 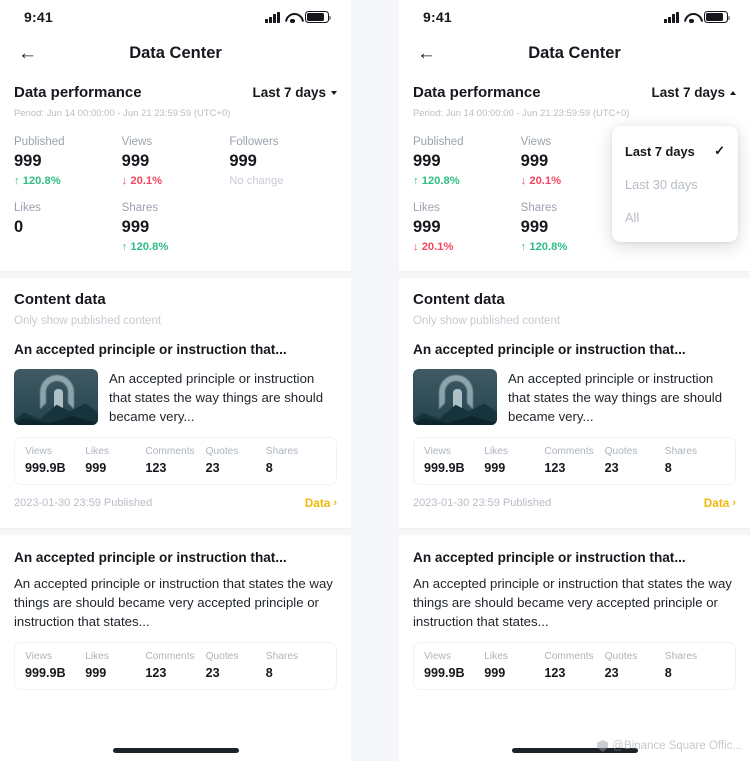 I want to click on content-data-header-right: Content data Only show published content, so click(x=574, y=302).